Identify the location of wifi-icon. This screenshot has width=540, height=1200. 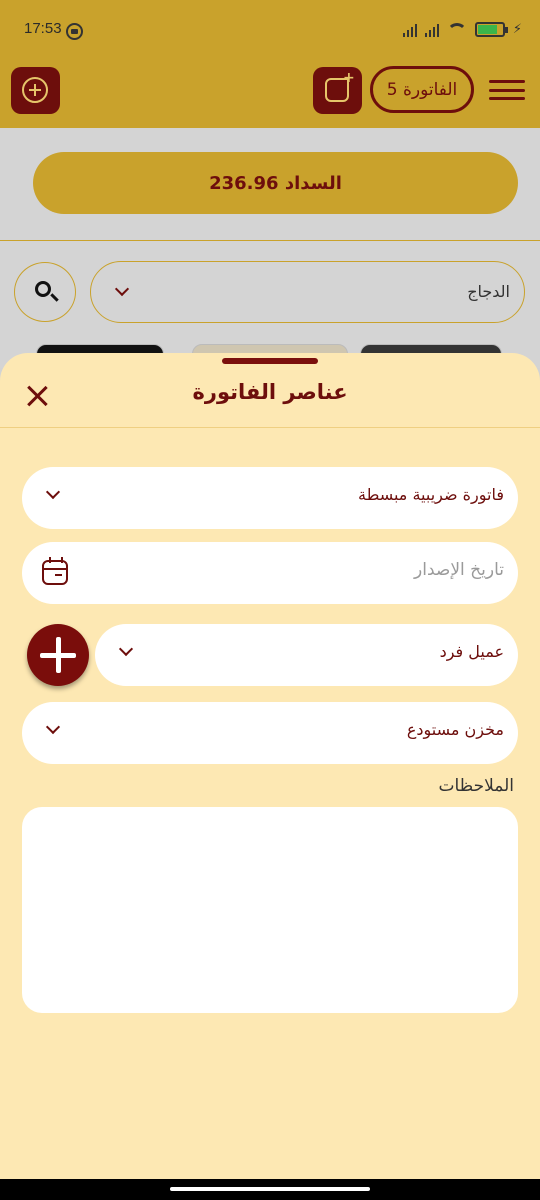
(456, 29).